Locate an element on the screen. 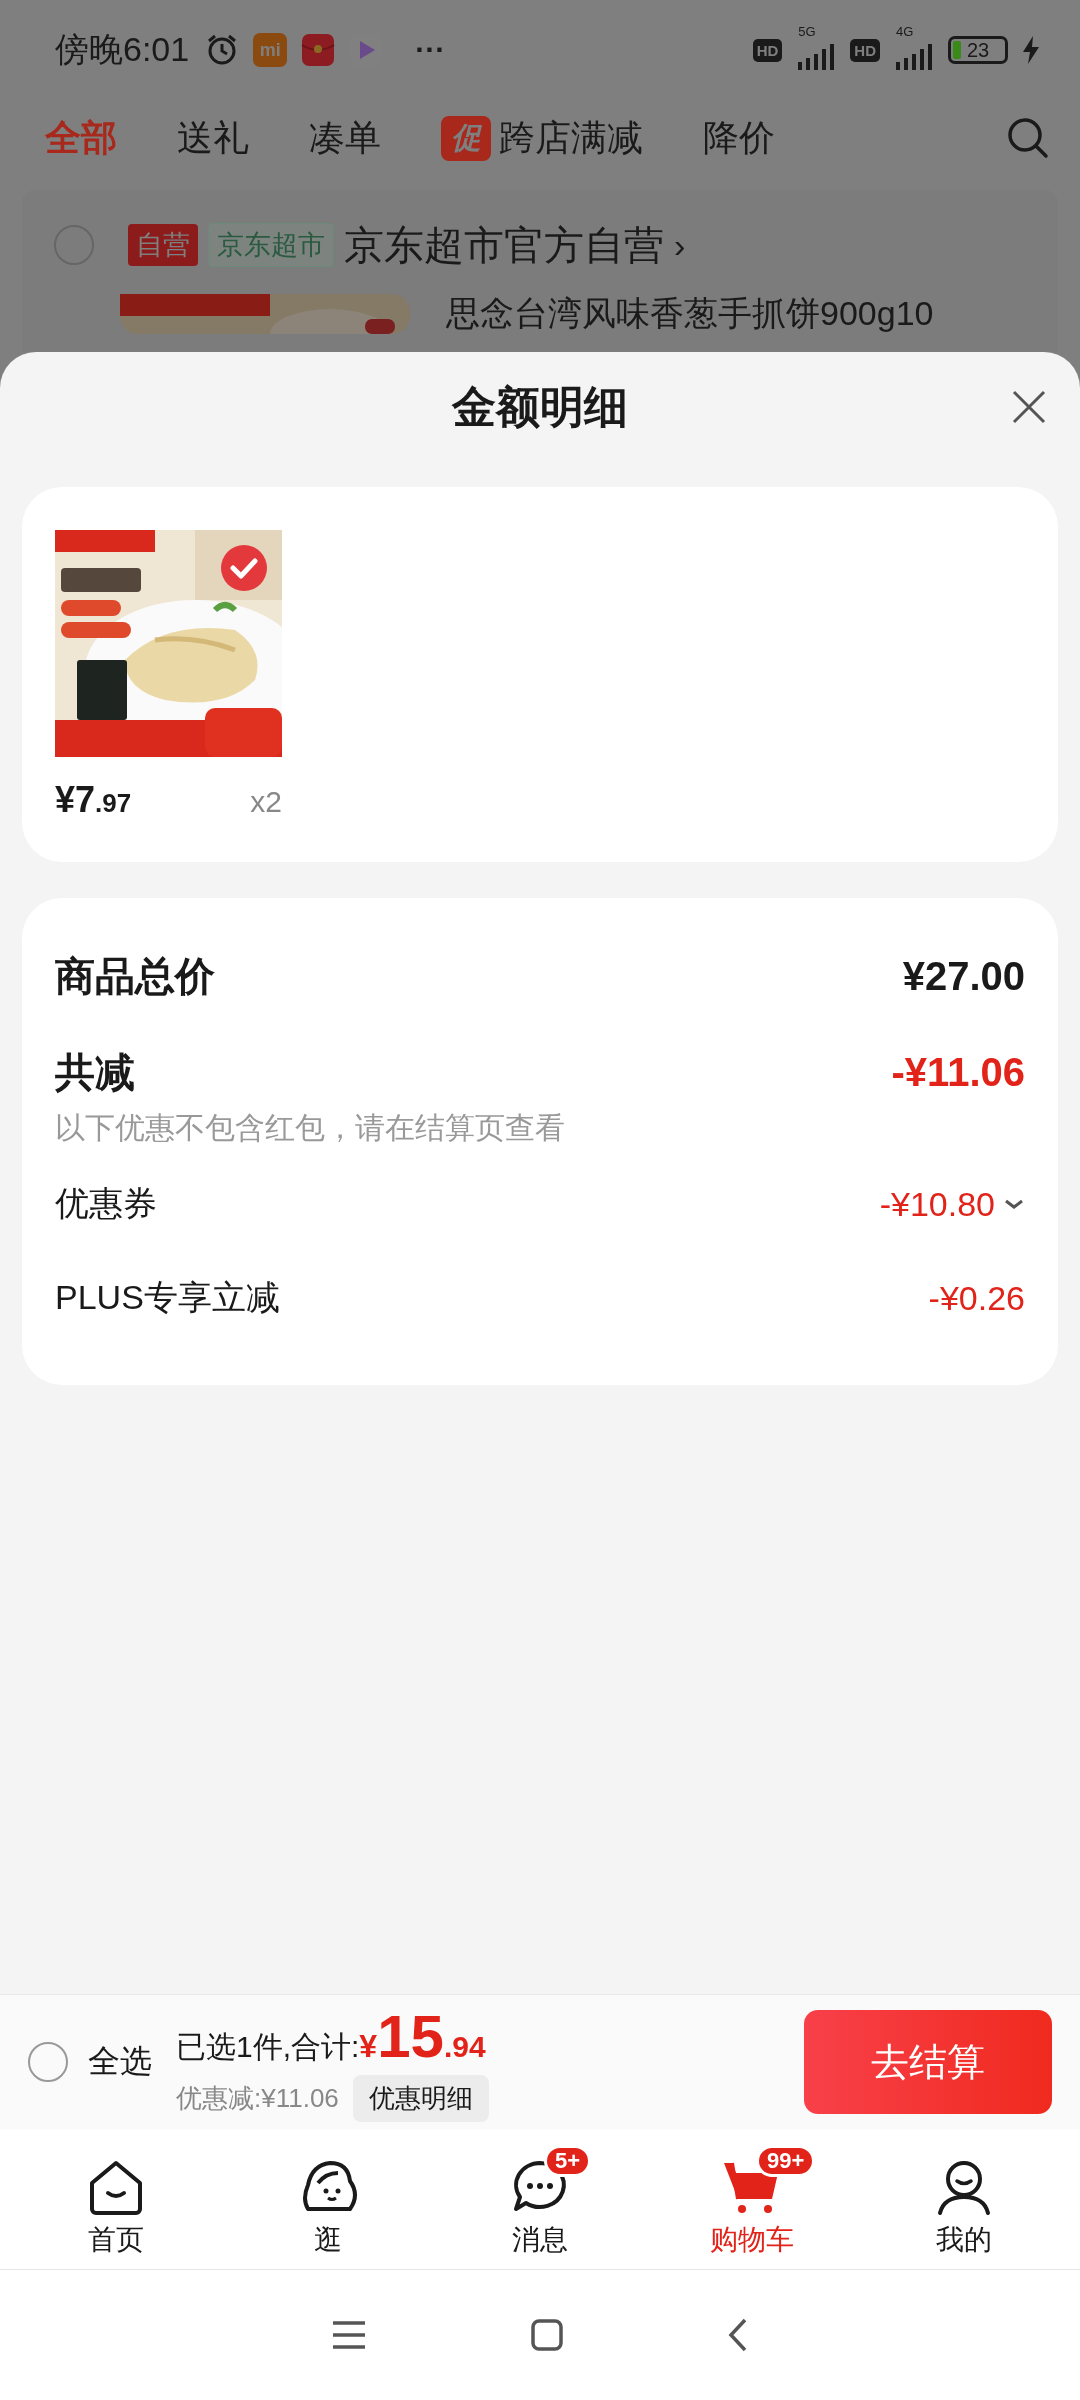 The width and height of the screenshot is (1080, 2400). category-tab: 促 跨店满减 is located at coordinates (542, 138).